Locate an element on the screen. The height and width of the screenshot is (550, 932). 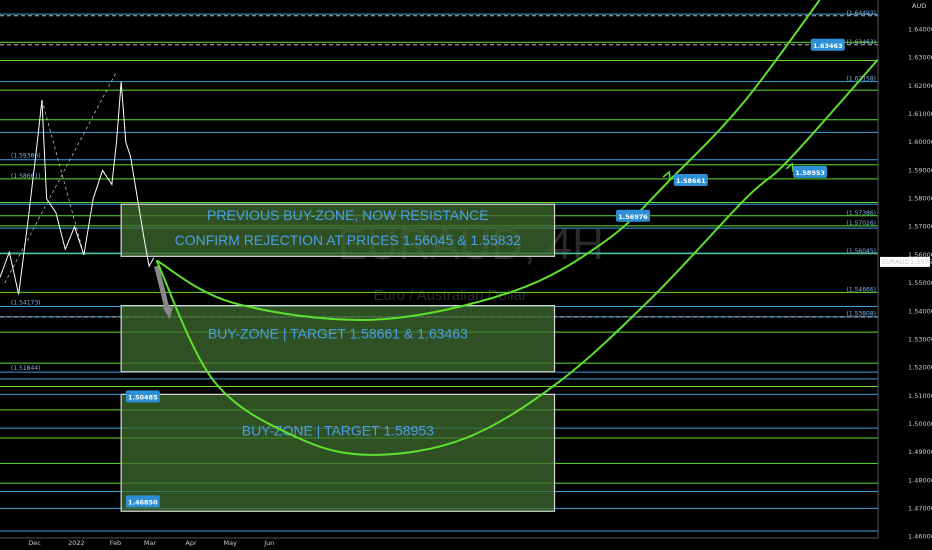
right-level-label: (1.62158) is located at coordinates (862, 78).